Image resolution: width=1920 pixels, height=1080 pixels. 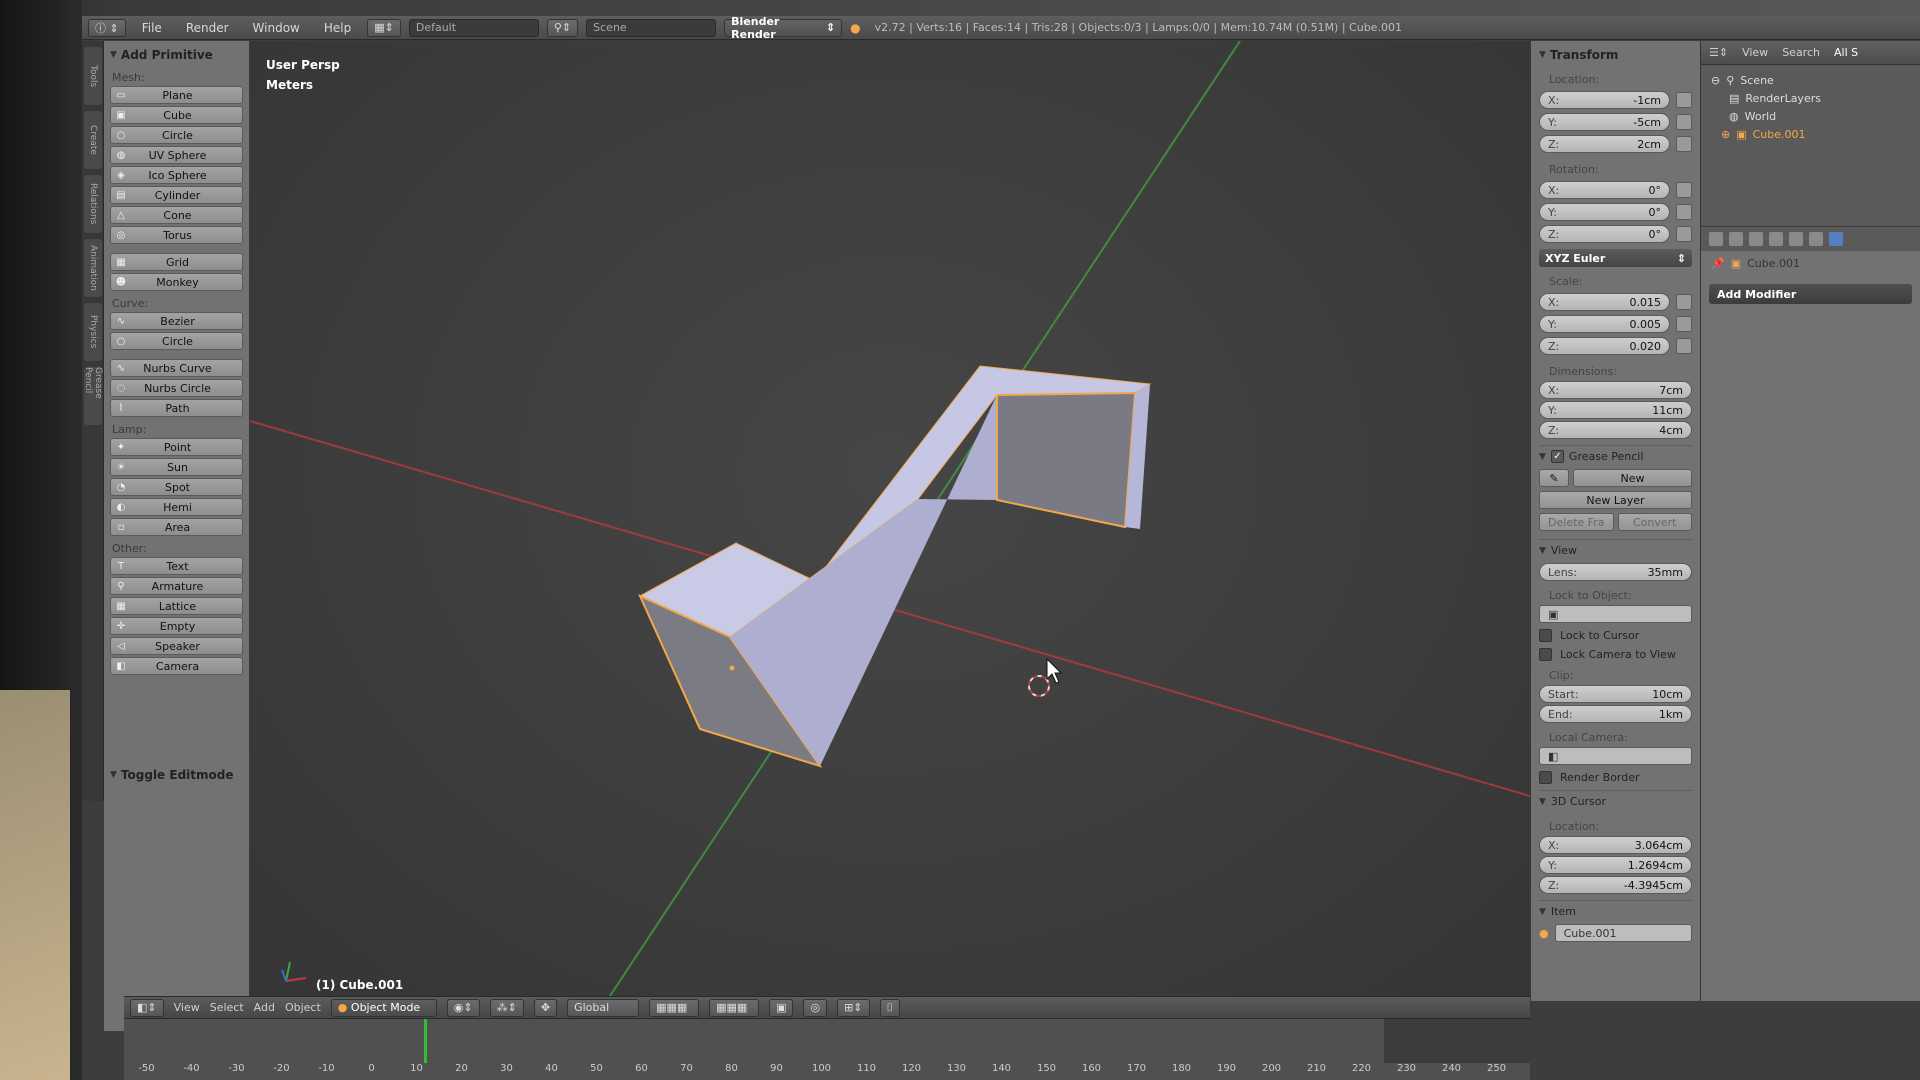 What do you see at coordinates (176, 775) in the screenshot?
I see `toggle-editmode-header: ▼ Toggle Editmode` at bounding box center [176, 775].